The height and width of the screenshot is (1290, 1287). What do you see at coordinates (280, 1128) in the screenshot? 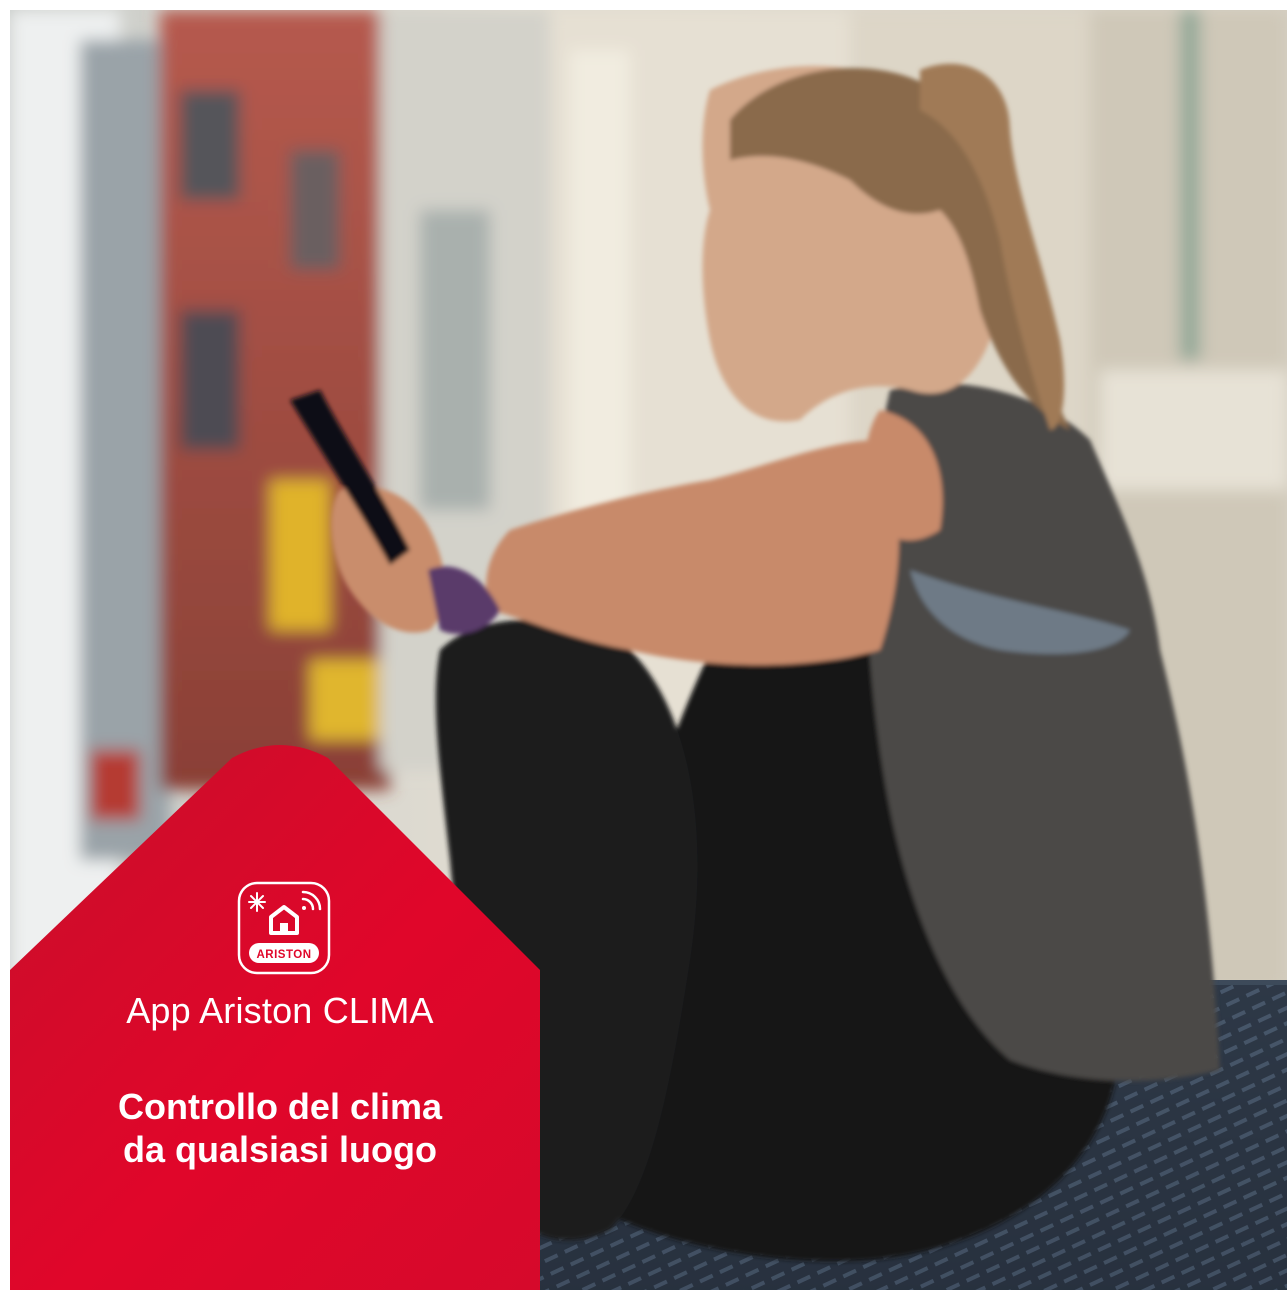
I see `headline: Controllo del clima da qualsiasi luogo` at bounding box center [280, 1128].